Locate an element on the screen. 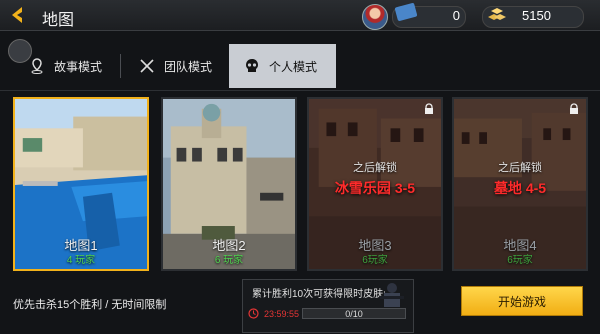 This screenshot has width=600, height=334. tab-label: 故事模式 is located at coordinates (78, 66).